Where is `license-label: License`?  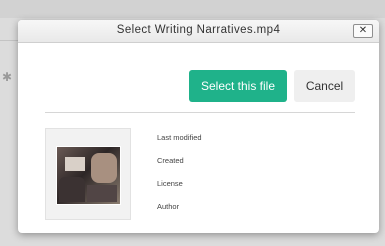 license-label: License is located at coordinates (170, 183).